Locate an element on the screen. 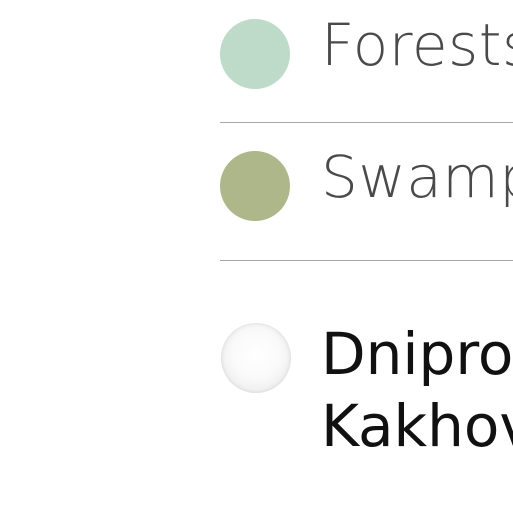  swamp-swatch-icon is located at coordinates (255, 186).